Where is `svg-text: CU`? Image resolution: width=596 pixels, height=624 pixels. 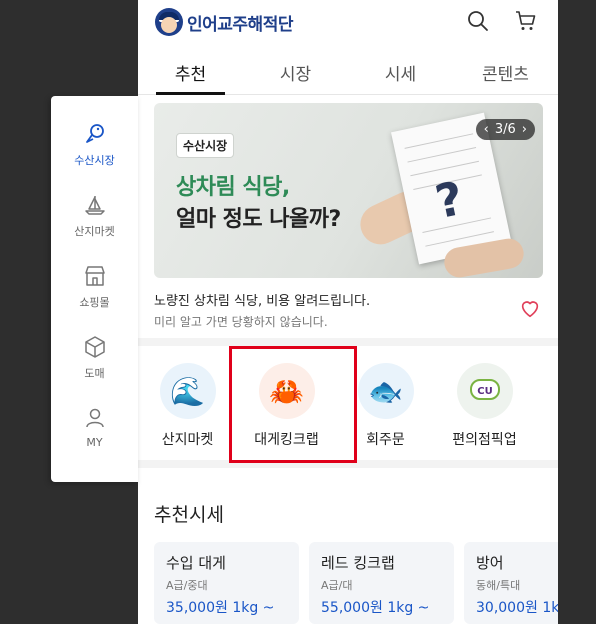
svg-text: CU is located at coordinates (484, 391).